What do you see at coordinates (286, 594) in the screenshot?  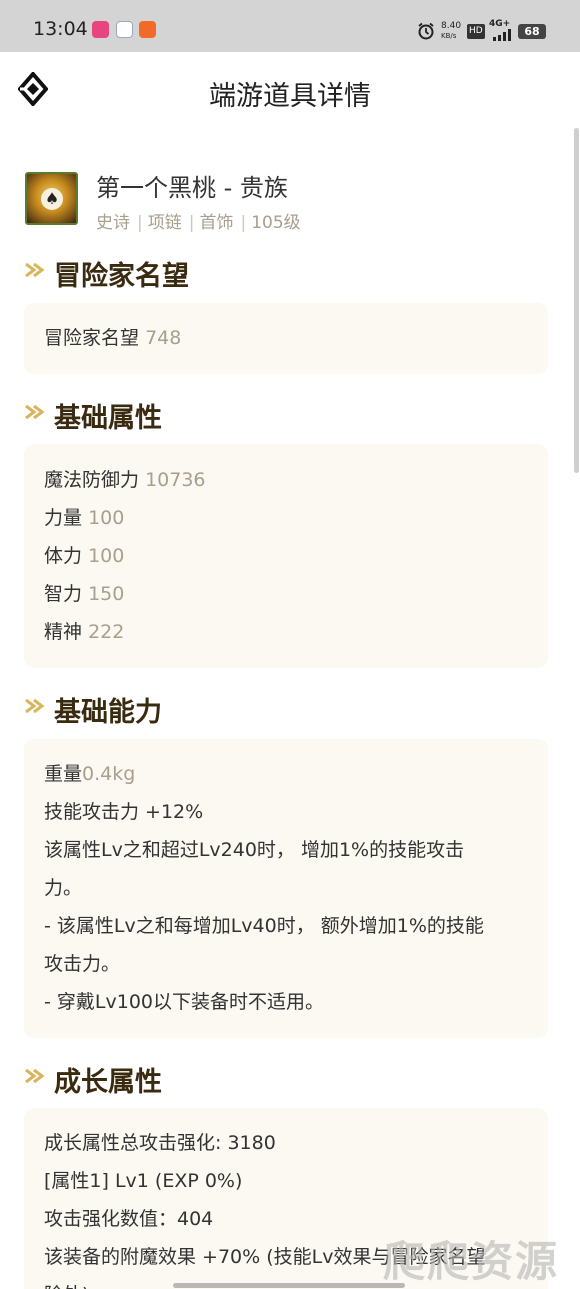 I see `stat-row: 智力 150` at bounding box center [286, 594].